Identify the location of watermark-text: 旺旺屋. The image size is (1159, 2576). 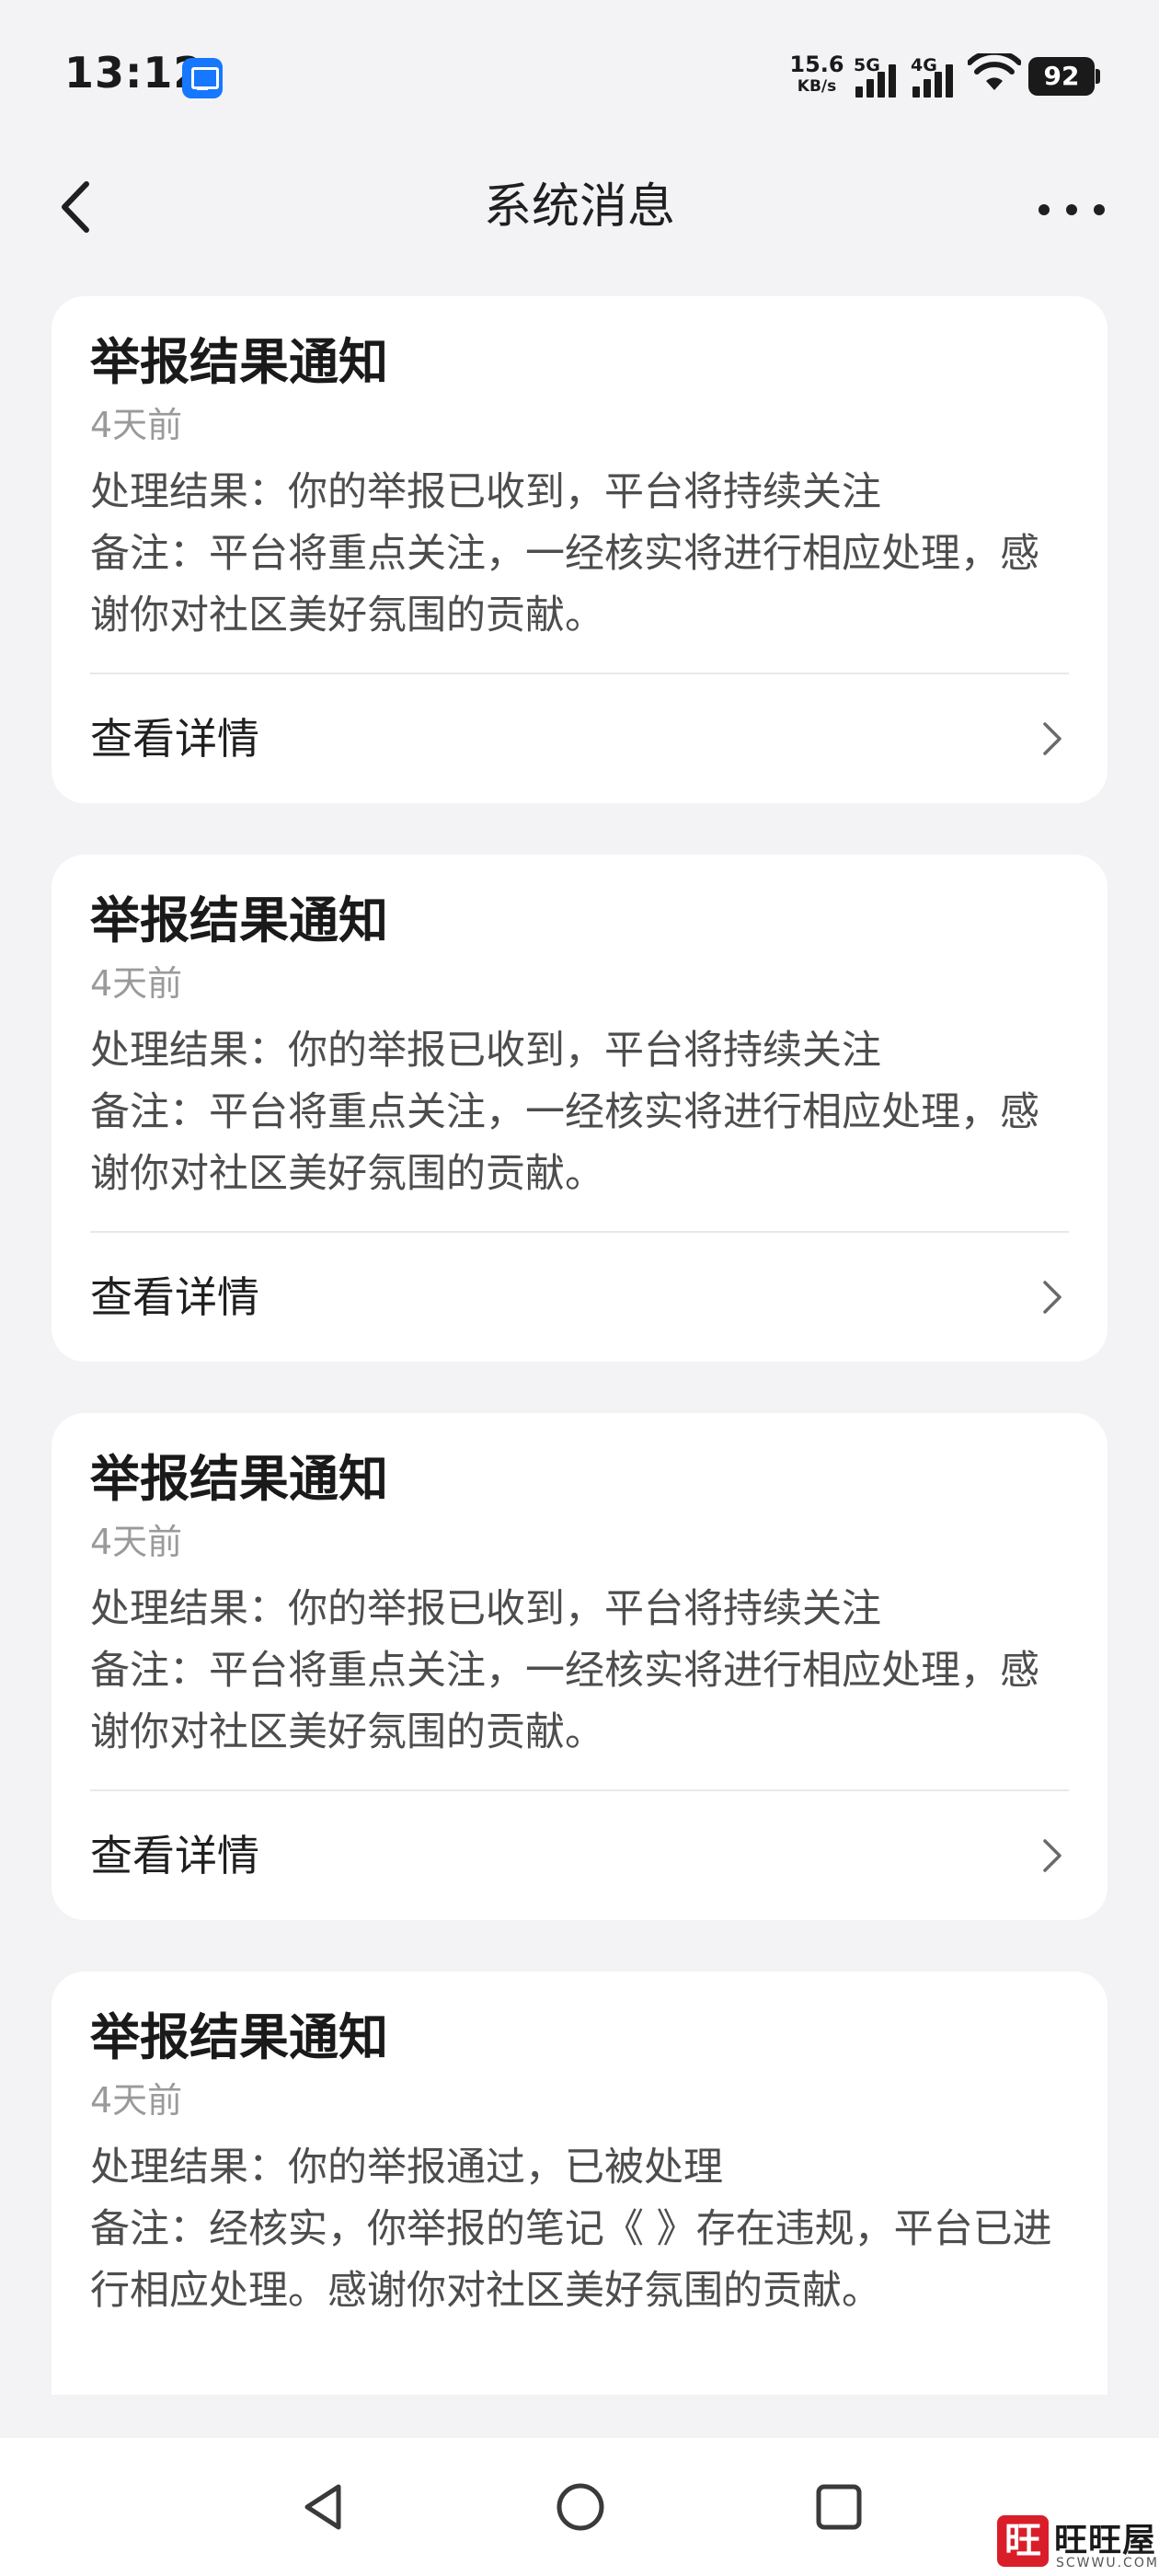
(1105, 2540).